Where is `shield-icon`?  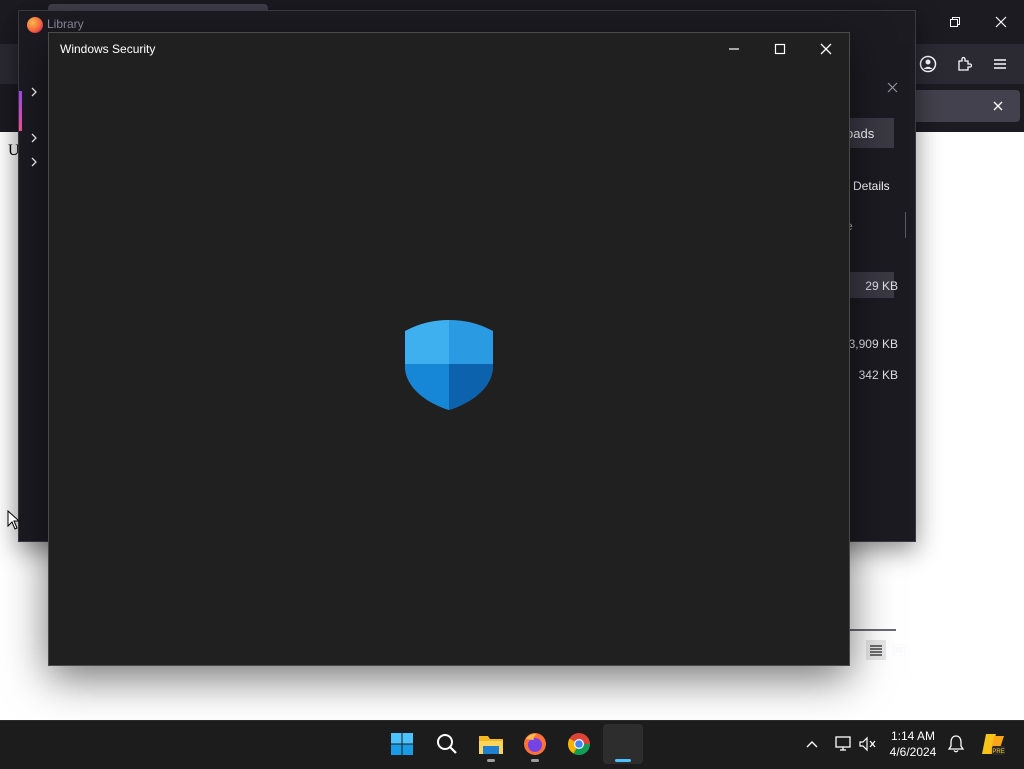
shield-icon is located at coordinates (449, 367).